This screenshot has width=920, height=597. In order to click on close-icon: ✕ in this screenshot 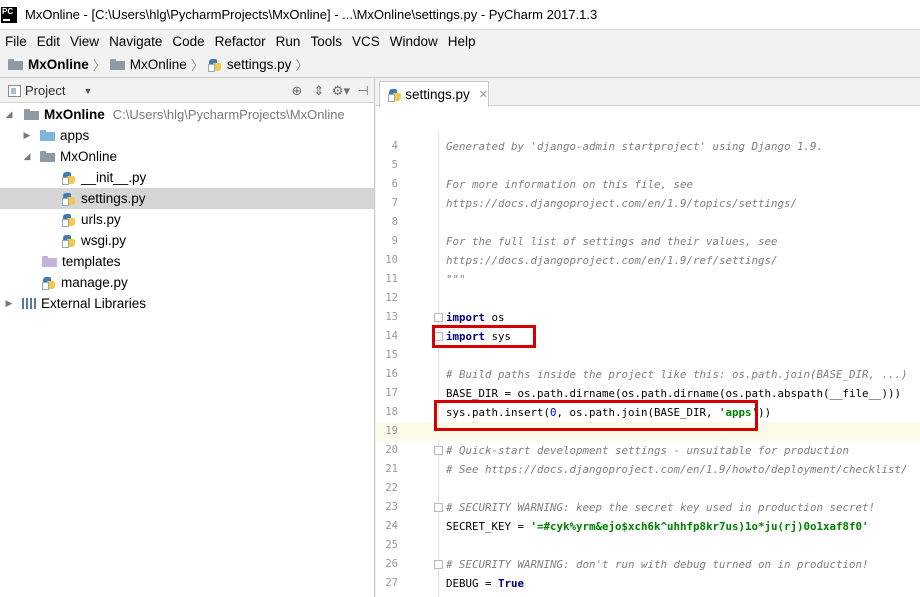, I will do `click(483, 94)`.